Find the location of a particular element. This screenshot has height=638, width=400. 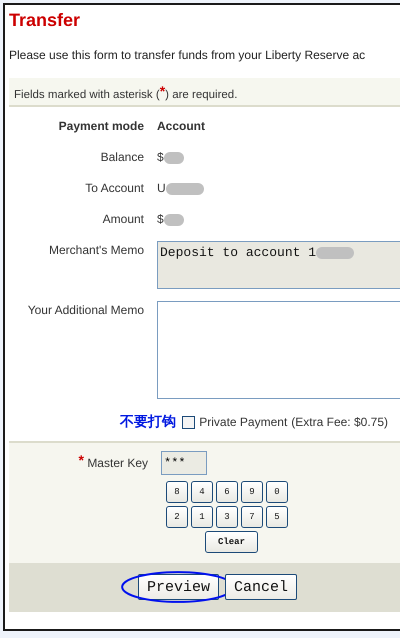

keypad-key: 0 is located at coordinates (277, 492).